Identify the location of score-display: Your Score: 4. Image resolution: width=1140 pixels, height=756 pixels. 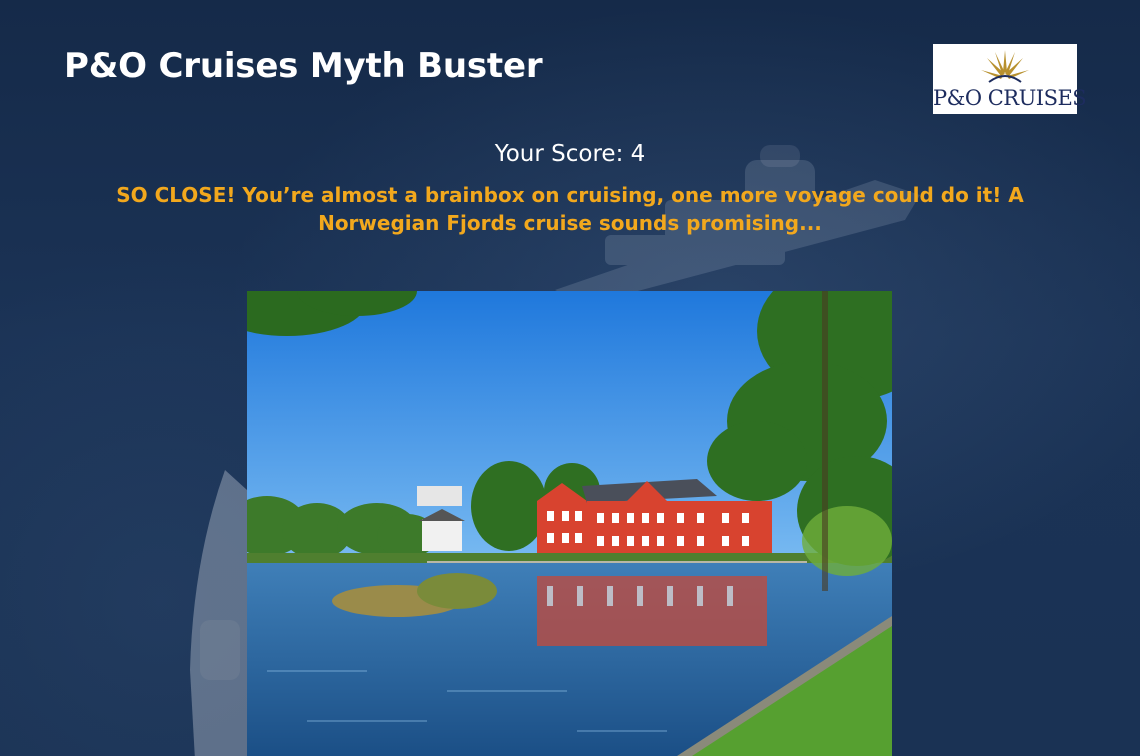
(570, 154).